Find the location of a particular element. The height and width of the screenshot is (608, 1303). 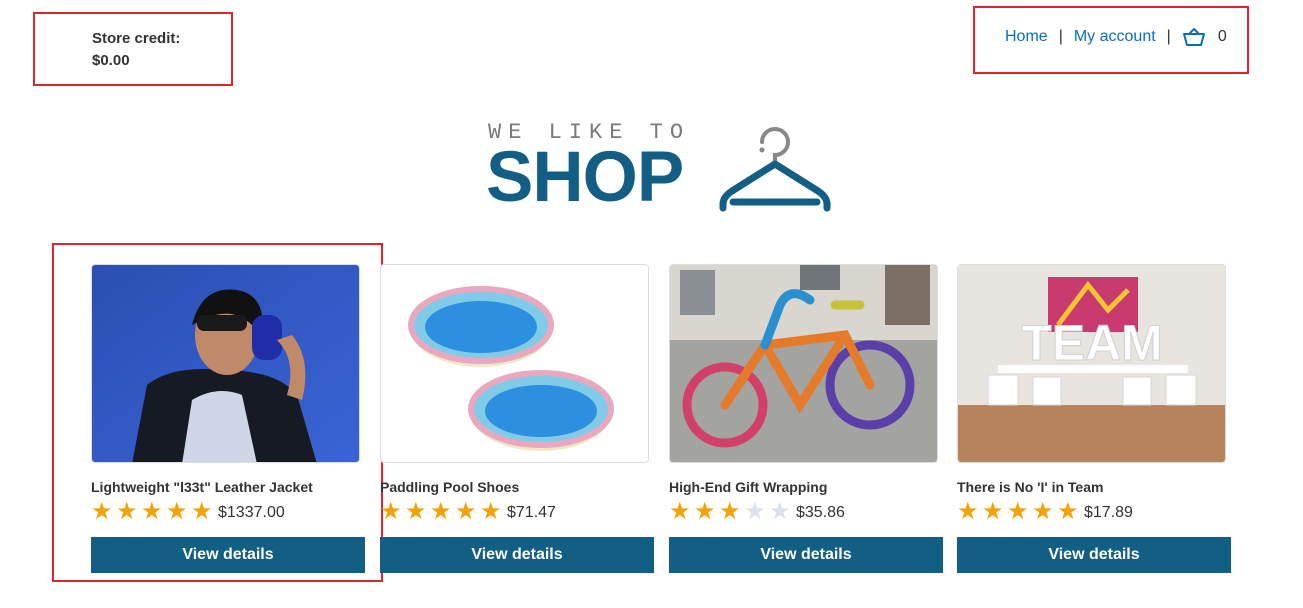

svg-text: TEAM is located at coordinates (1092, 343).